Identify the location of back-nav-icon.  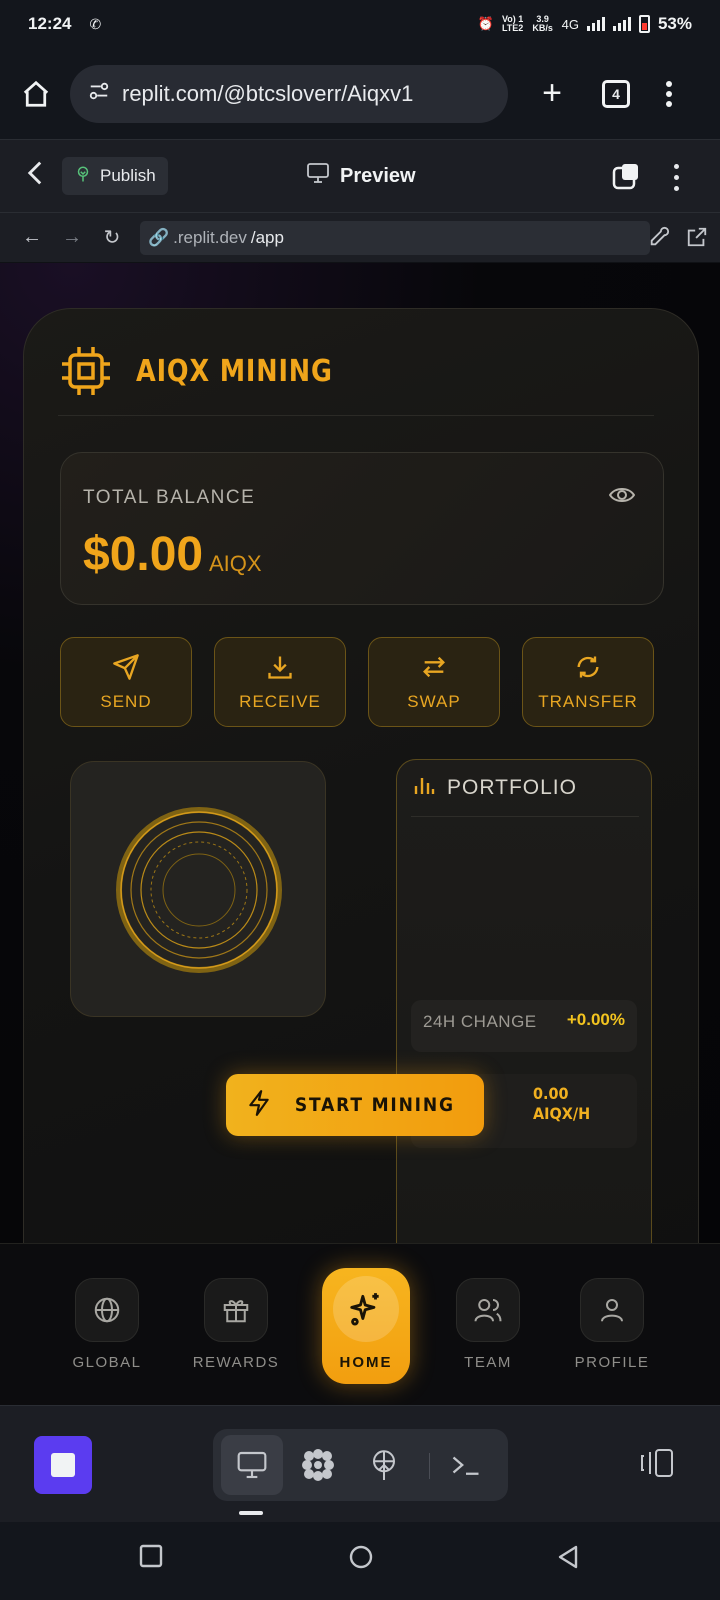
(568, 1559).